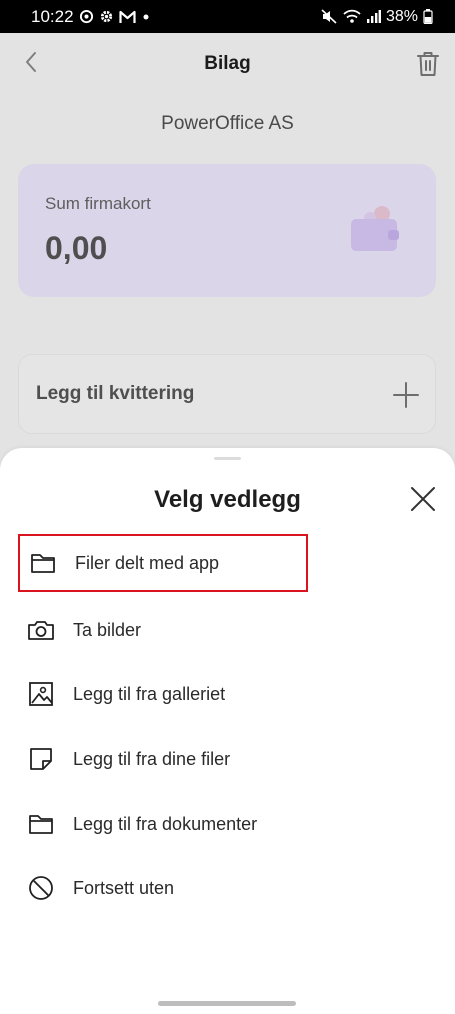 Image resolution: width=455 pixels, height=1014 pixels. Describe the element at coordinates (227, 16) in the screenshot. I see `status-bar: 10:22 38%` at that location.